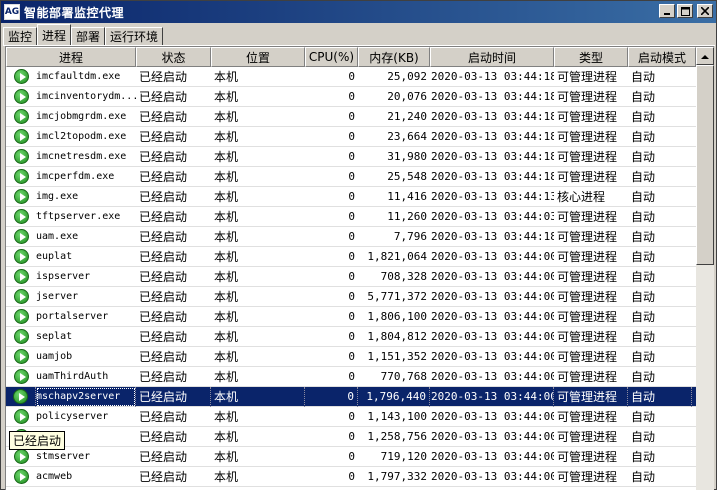 The width and height of the screenshot is (717, 490). What do you see at coordinates (407, 216) in the screenshot?
I see `process-memory: 11,260` at bounding box center [407, 216].